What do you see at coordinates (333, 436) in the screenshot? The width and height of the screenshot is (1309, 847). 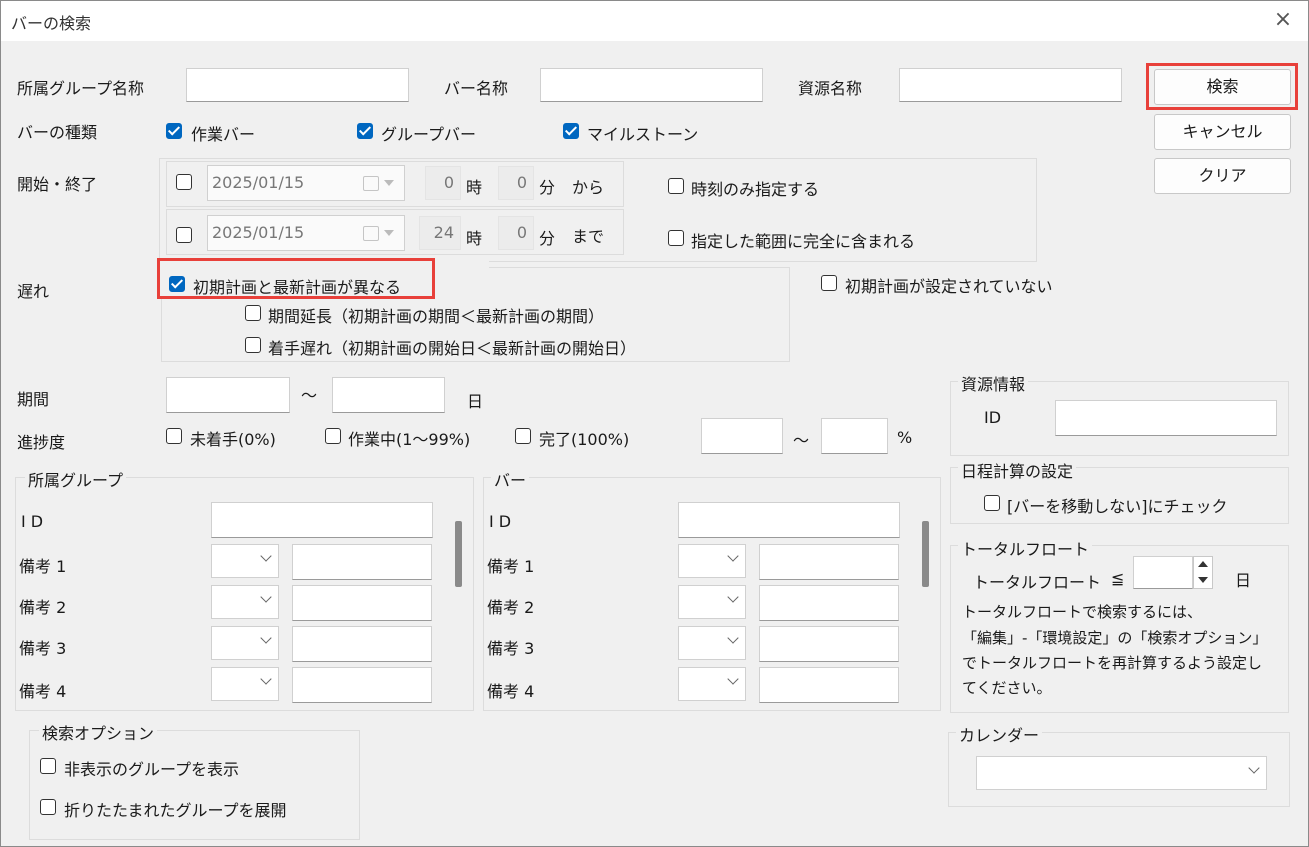 I see `in-progress-checkbox` at bounding box center [333, 436].